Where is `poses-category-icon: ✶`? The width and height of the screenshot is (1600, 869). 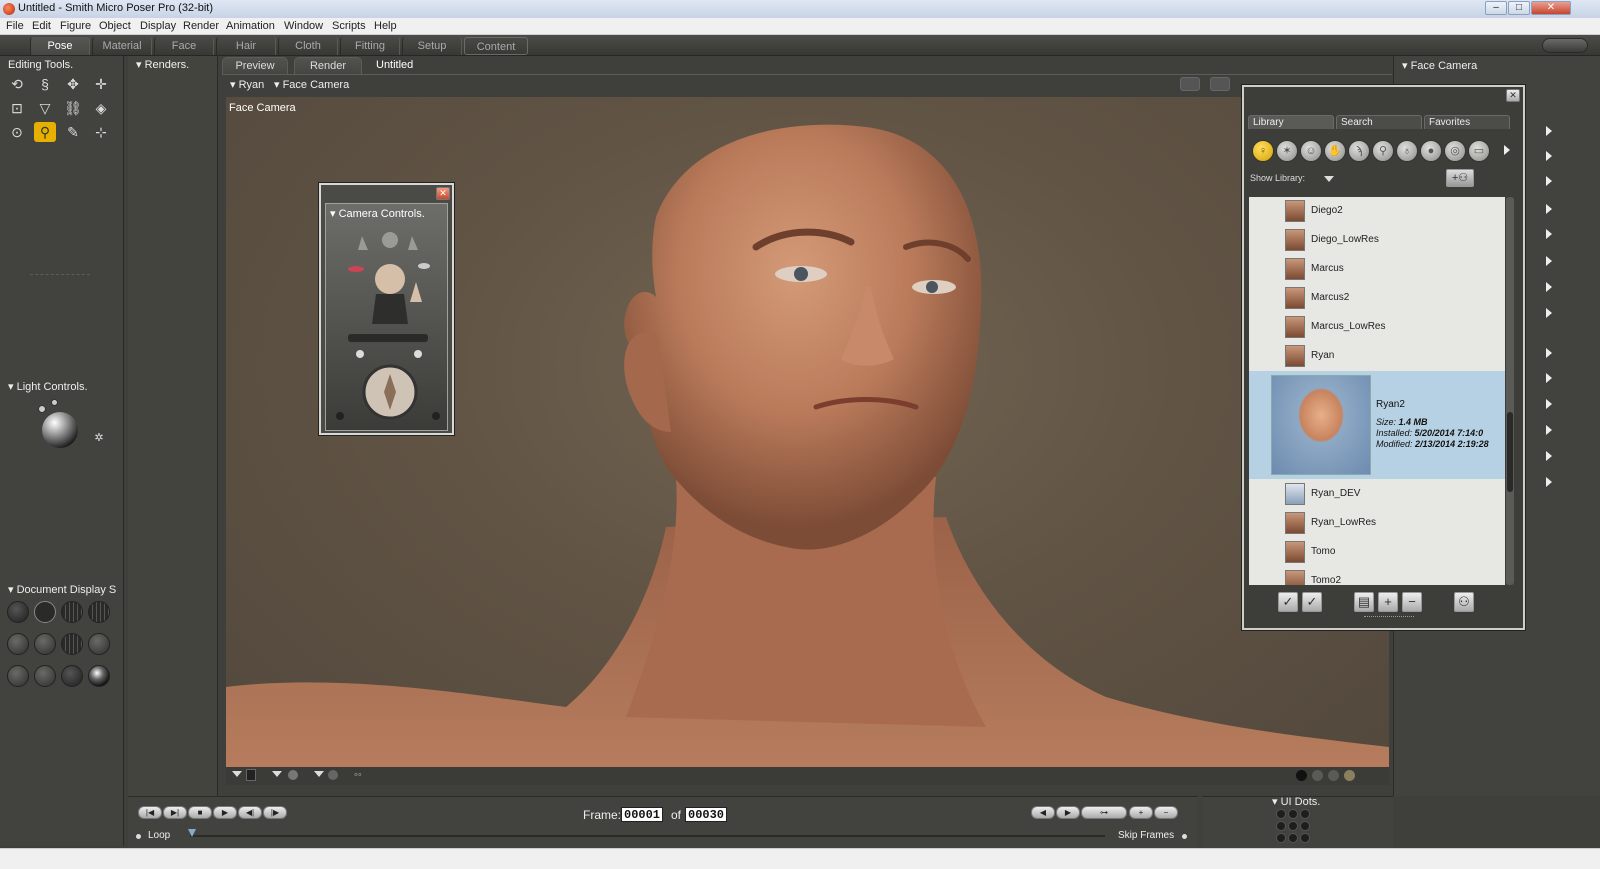
poses-category-icon: ✶ is located at coordinates (1287, 151).